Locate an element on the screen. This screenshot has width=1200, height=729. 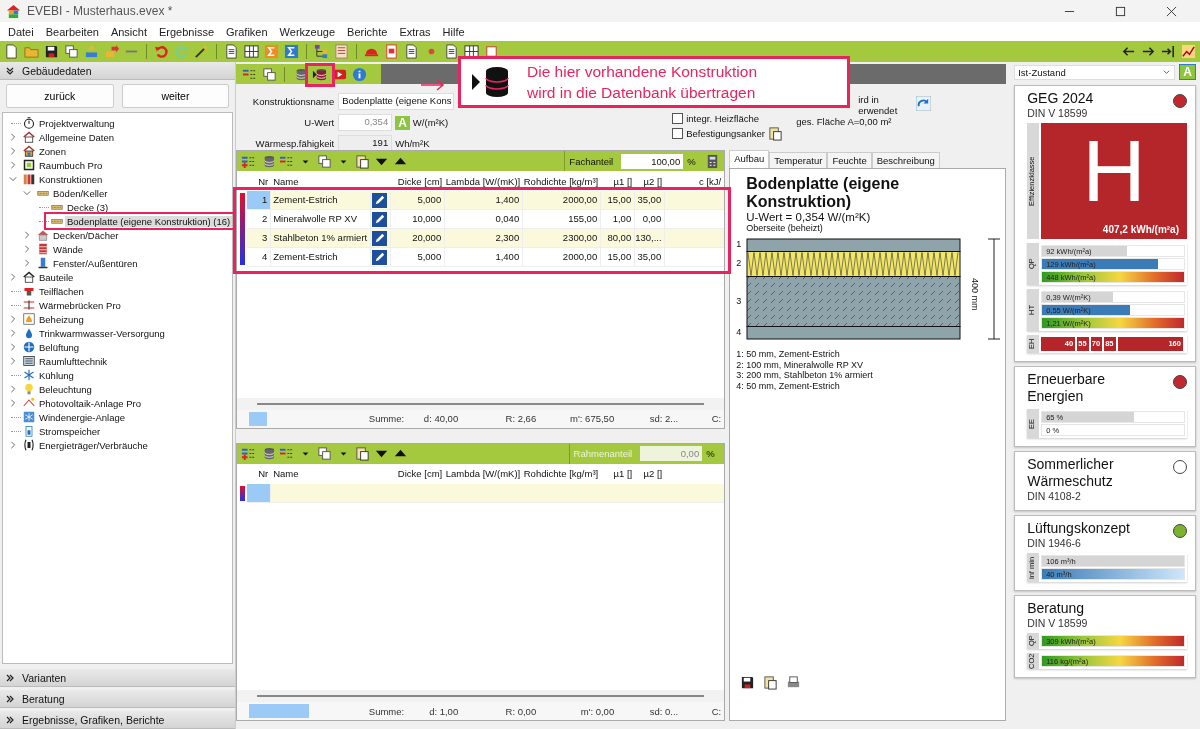
menu-item: Grafiken is located at coordinates (247, 31).